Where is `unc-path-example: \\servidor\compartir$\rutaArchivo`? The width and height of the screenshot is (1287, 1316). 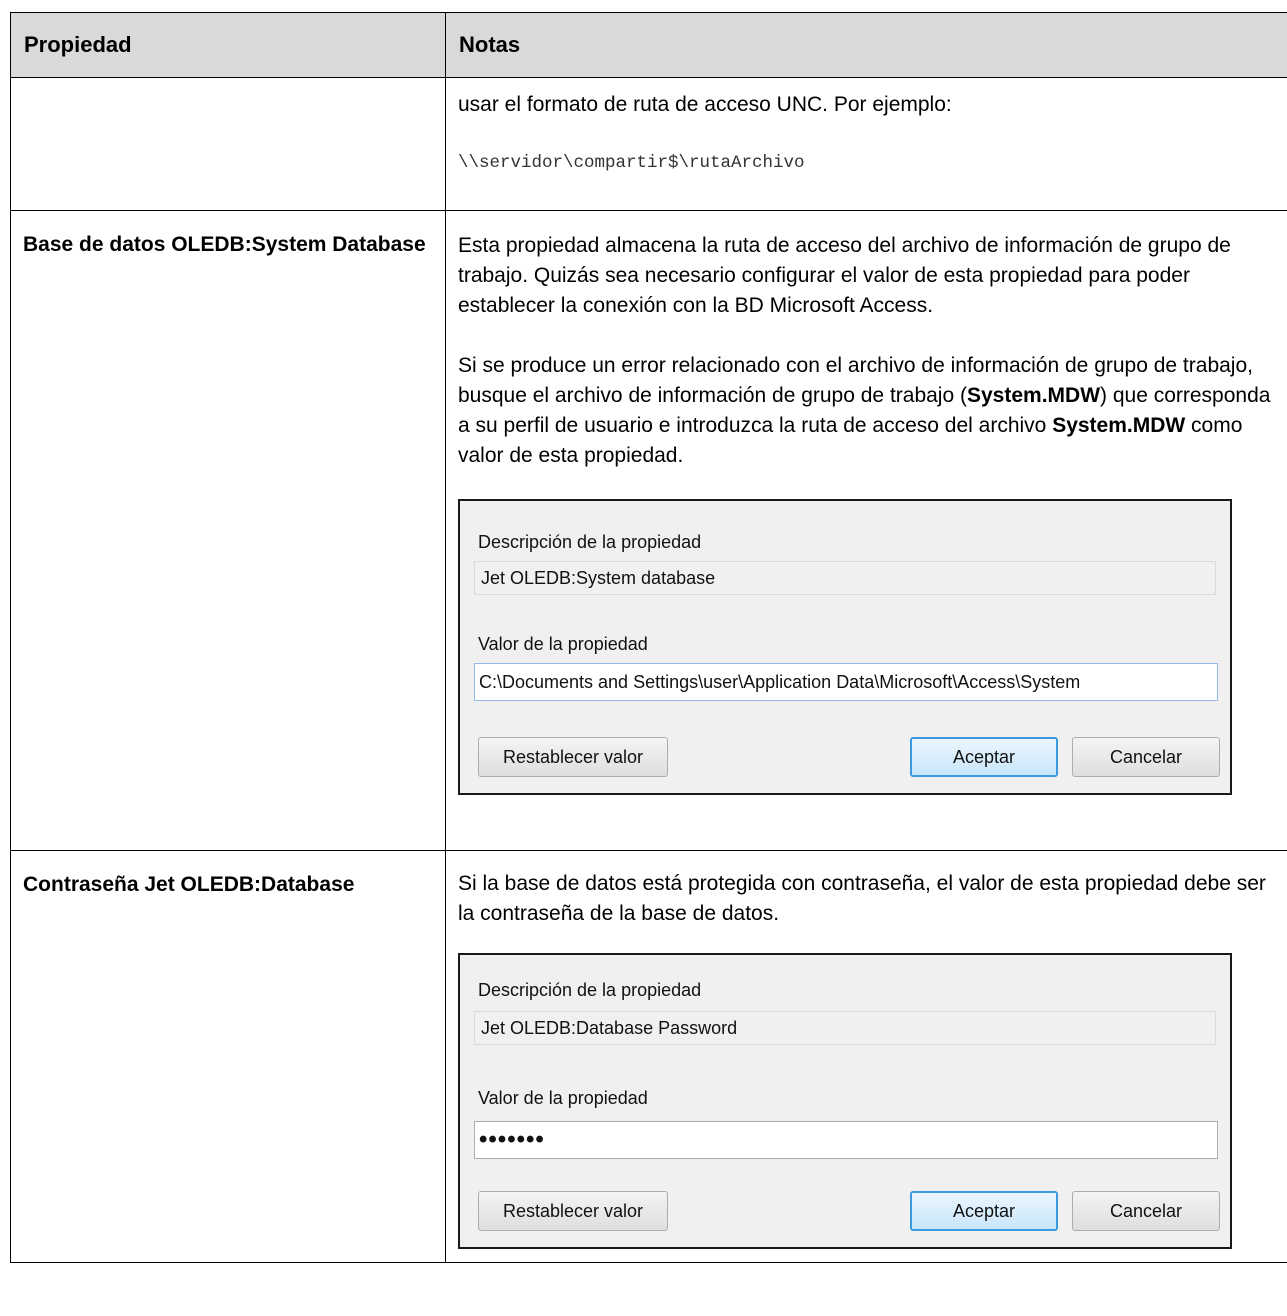 unc-path-example: \\servidor\compartir$\rutaArchivo is located at coordinates (631, 163).